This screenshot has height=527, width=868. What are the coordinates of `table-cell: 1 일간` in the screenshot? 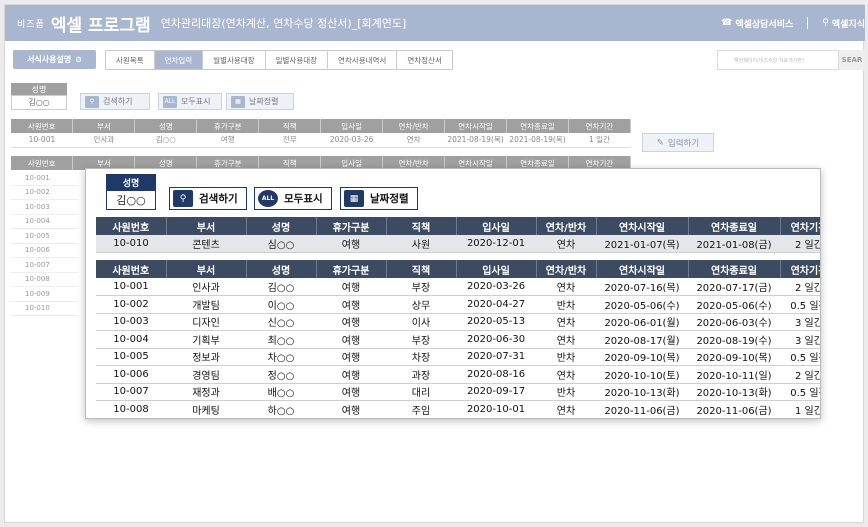 It's located at (599, 140).